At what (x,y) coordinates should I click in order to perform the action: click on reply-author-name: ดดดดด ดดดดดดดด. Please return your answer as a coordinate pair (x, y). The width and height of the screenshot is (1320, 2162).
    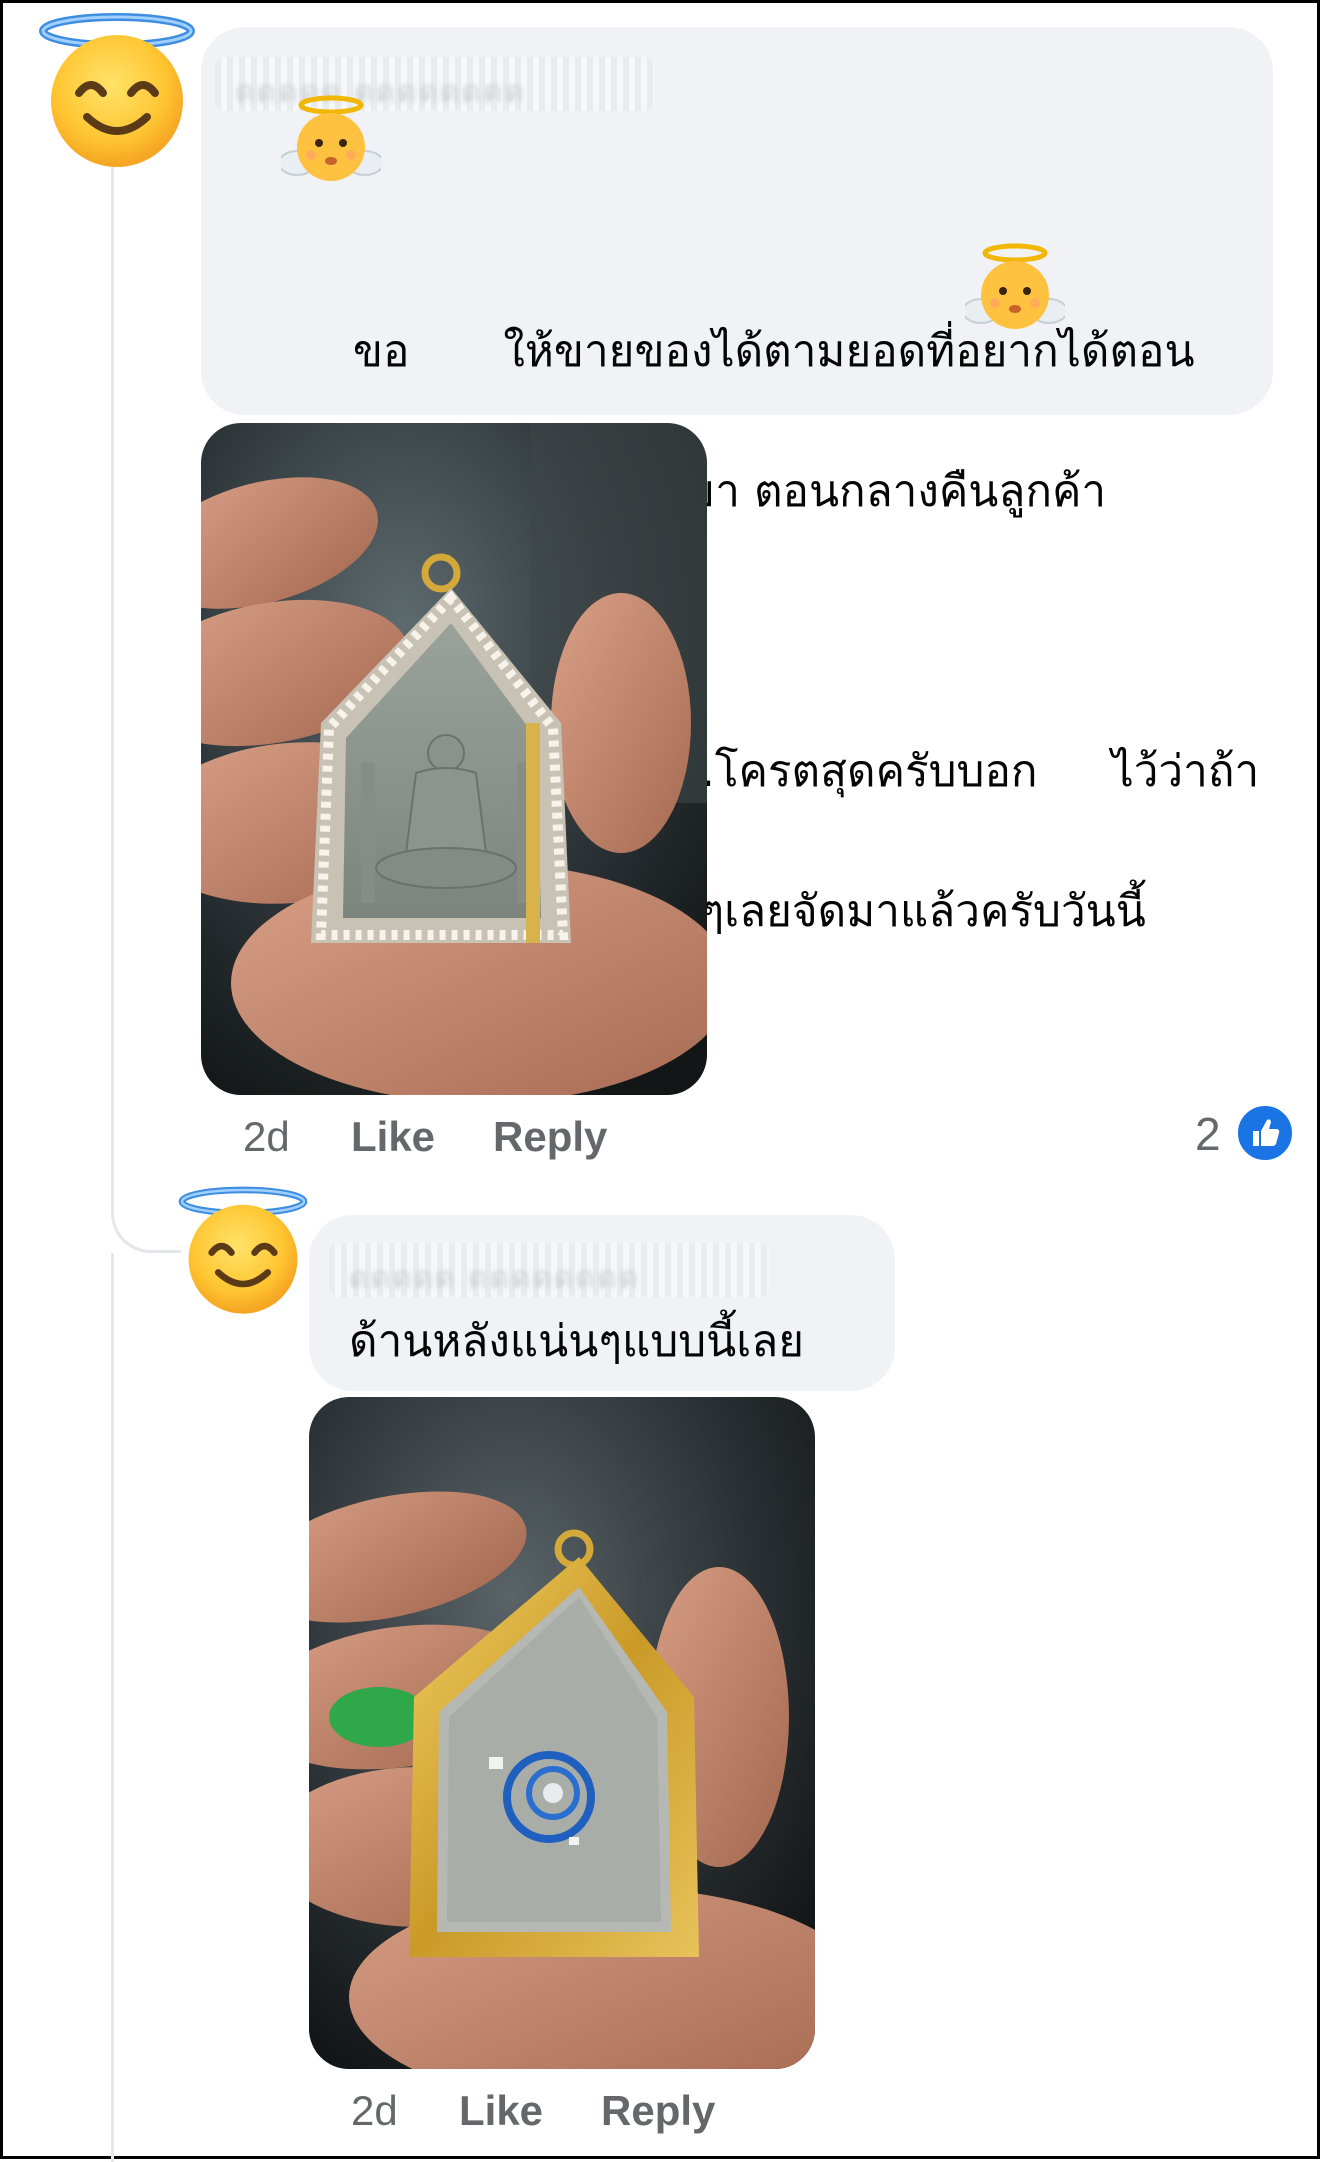
    Looking at the image, I should click on (549, 1270).